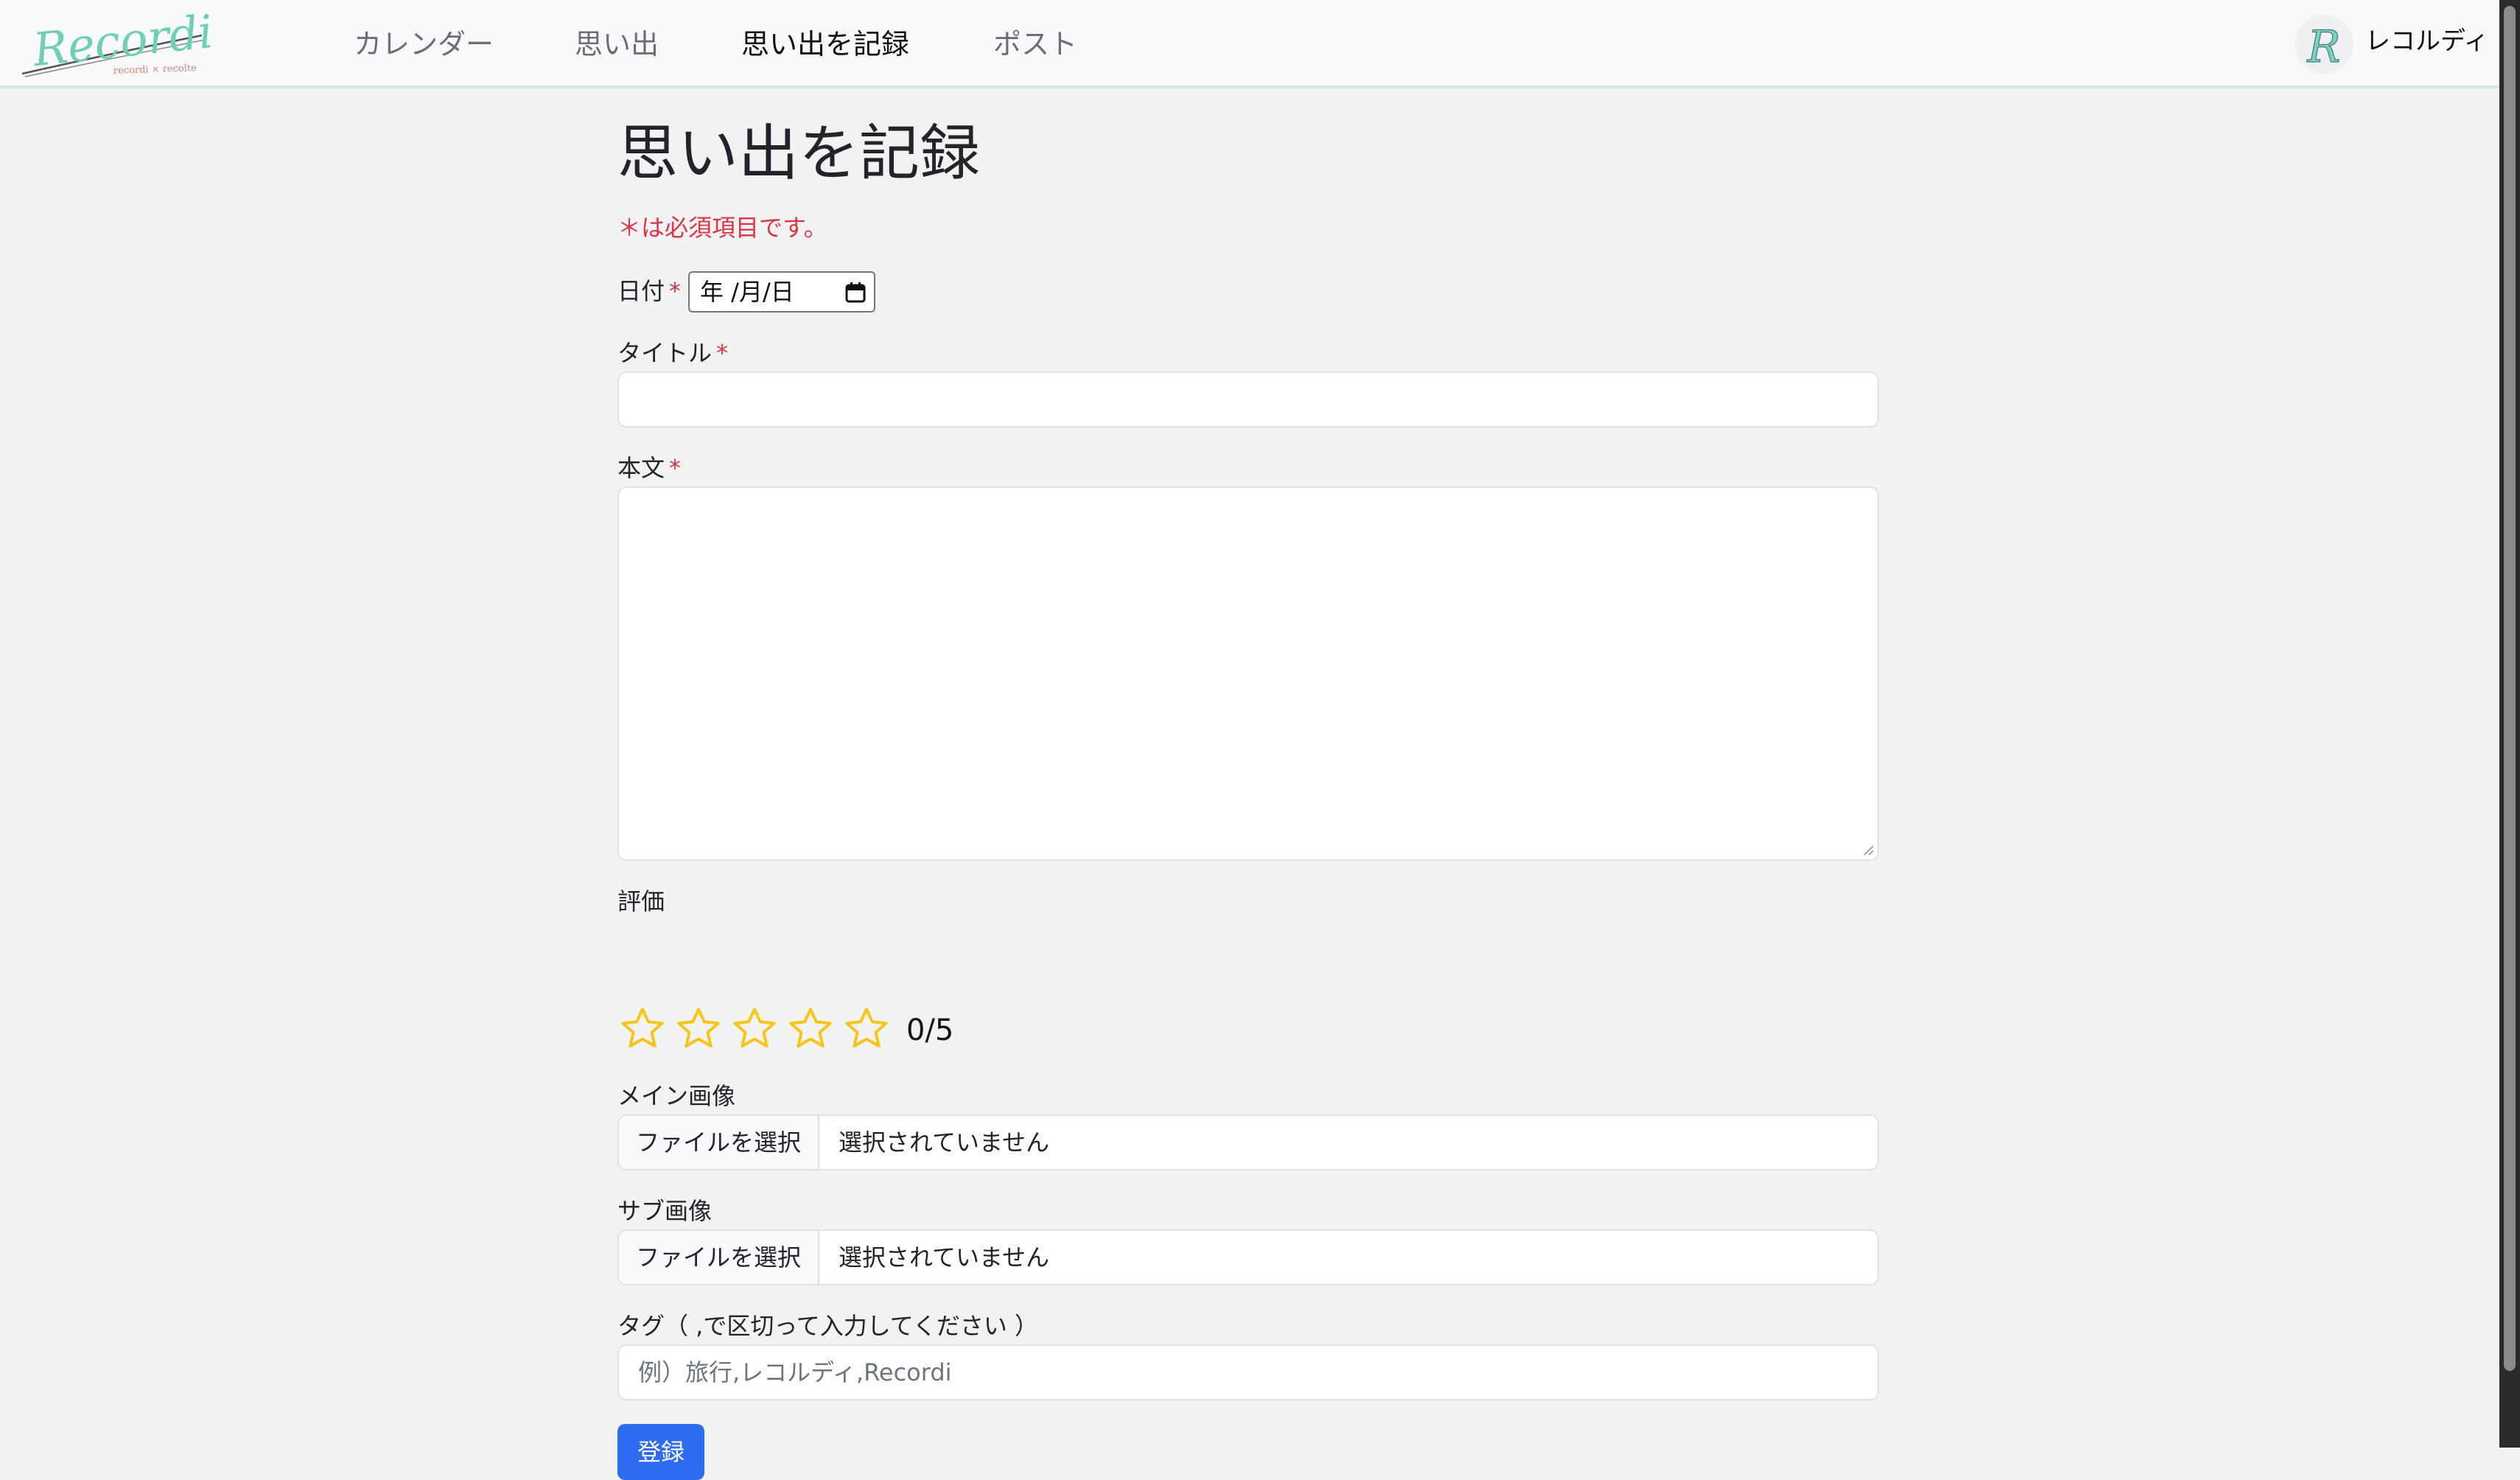 This screenshot has width=2520, height=1480. Describe the element at coordinates (1248, 673) in the screenshot. I see `body-textarea` at that location.